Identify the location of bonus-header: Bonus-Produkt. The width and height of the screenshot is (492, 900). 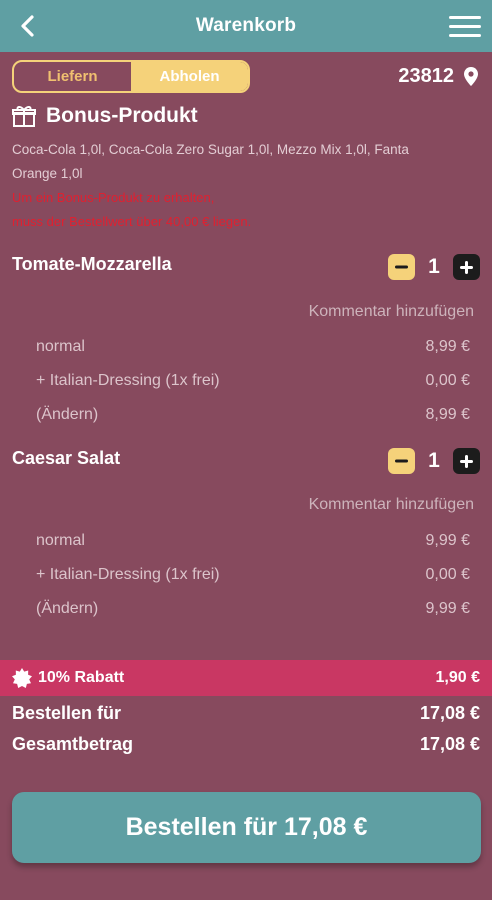
(105, 116).